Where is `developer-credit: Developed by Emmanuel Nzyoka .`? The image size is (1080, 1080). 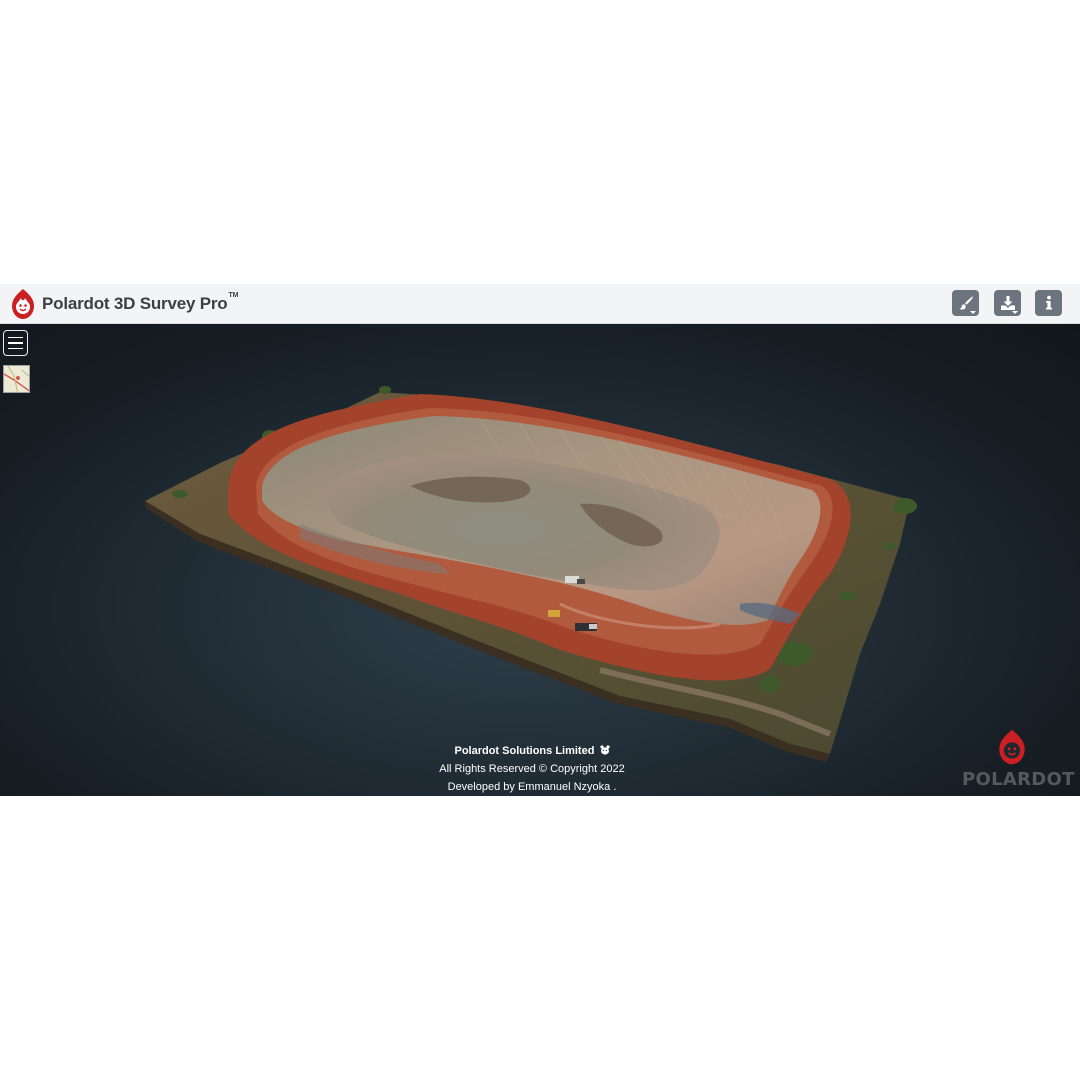
developer-credit: Developed by Emmanuel Nzyoka . is located at coordinates (532, 787).